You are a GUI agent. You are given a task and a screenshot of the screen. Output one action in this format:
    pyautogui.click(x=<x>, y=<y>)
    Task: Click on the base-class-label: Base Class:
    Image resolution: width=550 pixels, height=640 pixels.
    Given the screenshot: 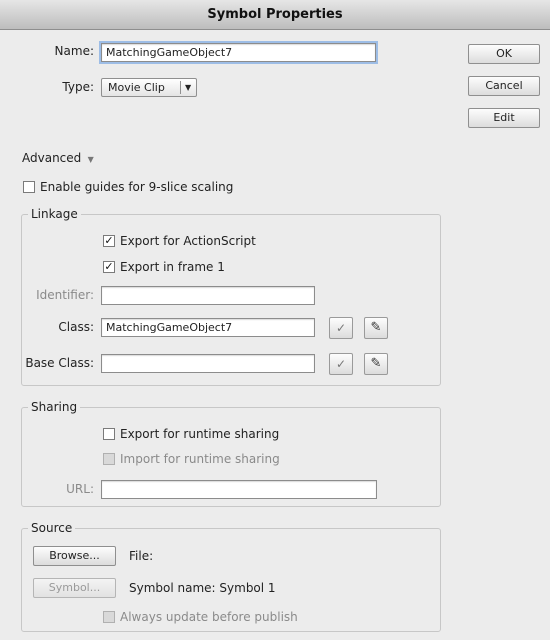 What is the action you would take?
    pyautogui.click(x=59, y=363)
    